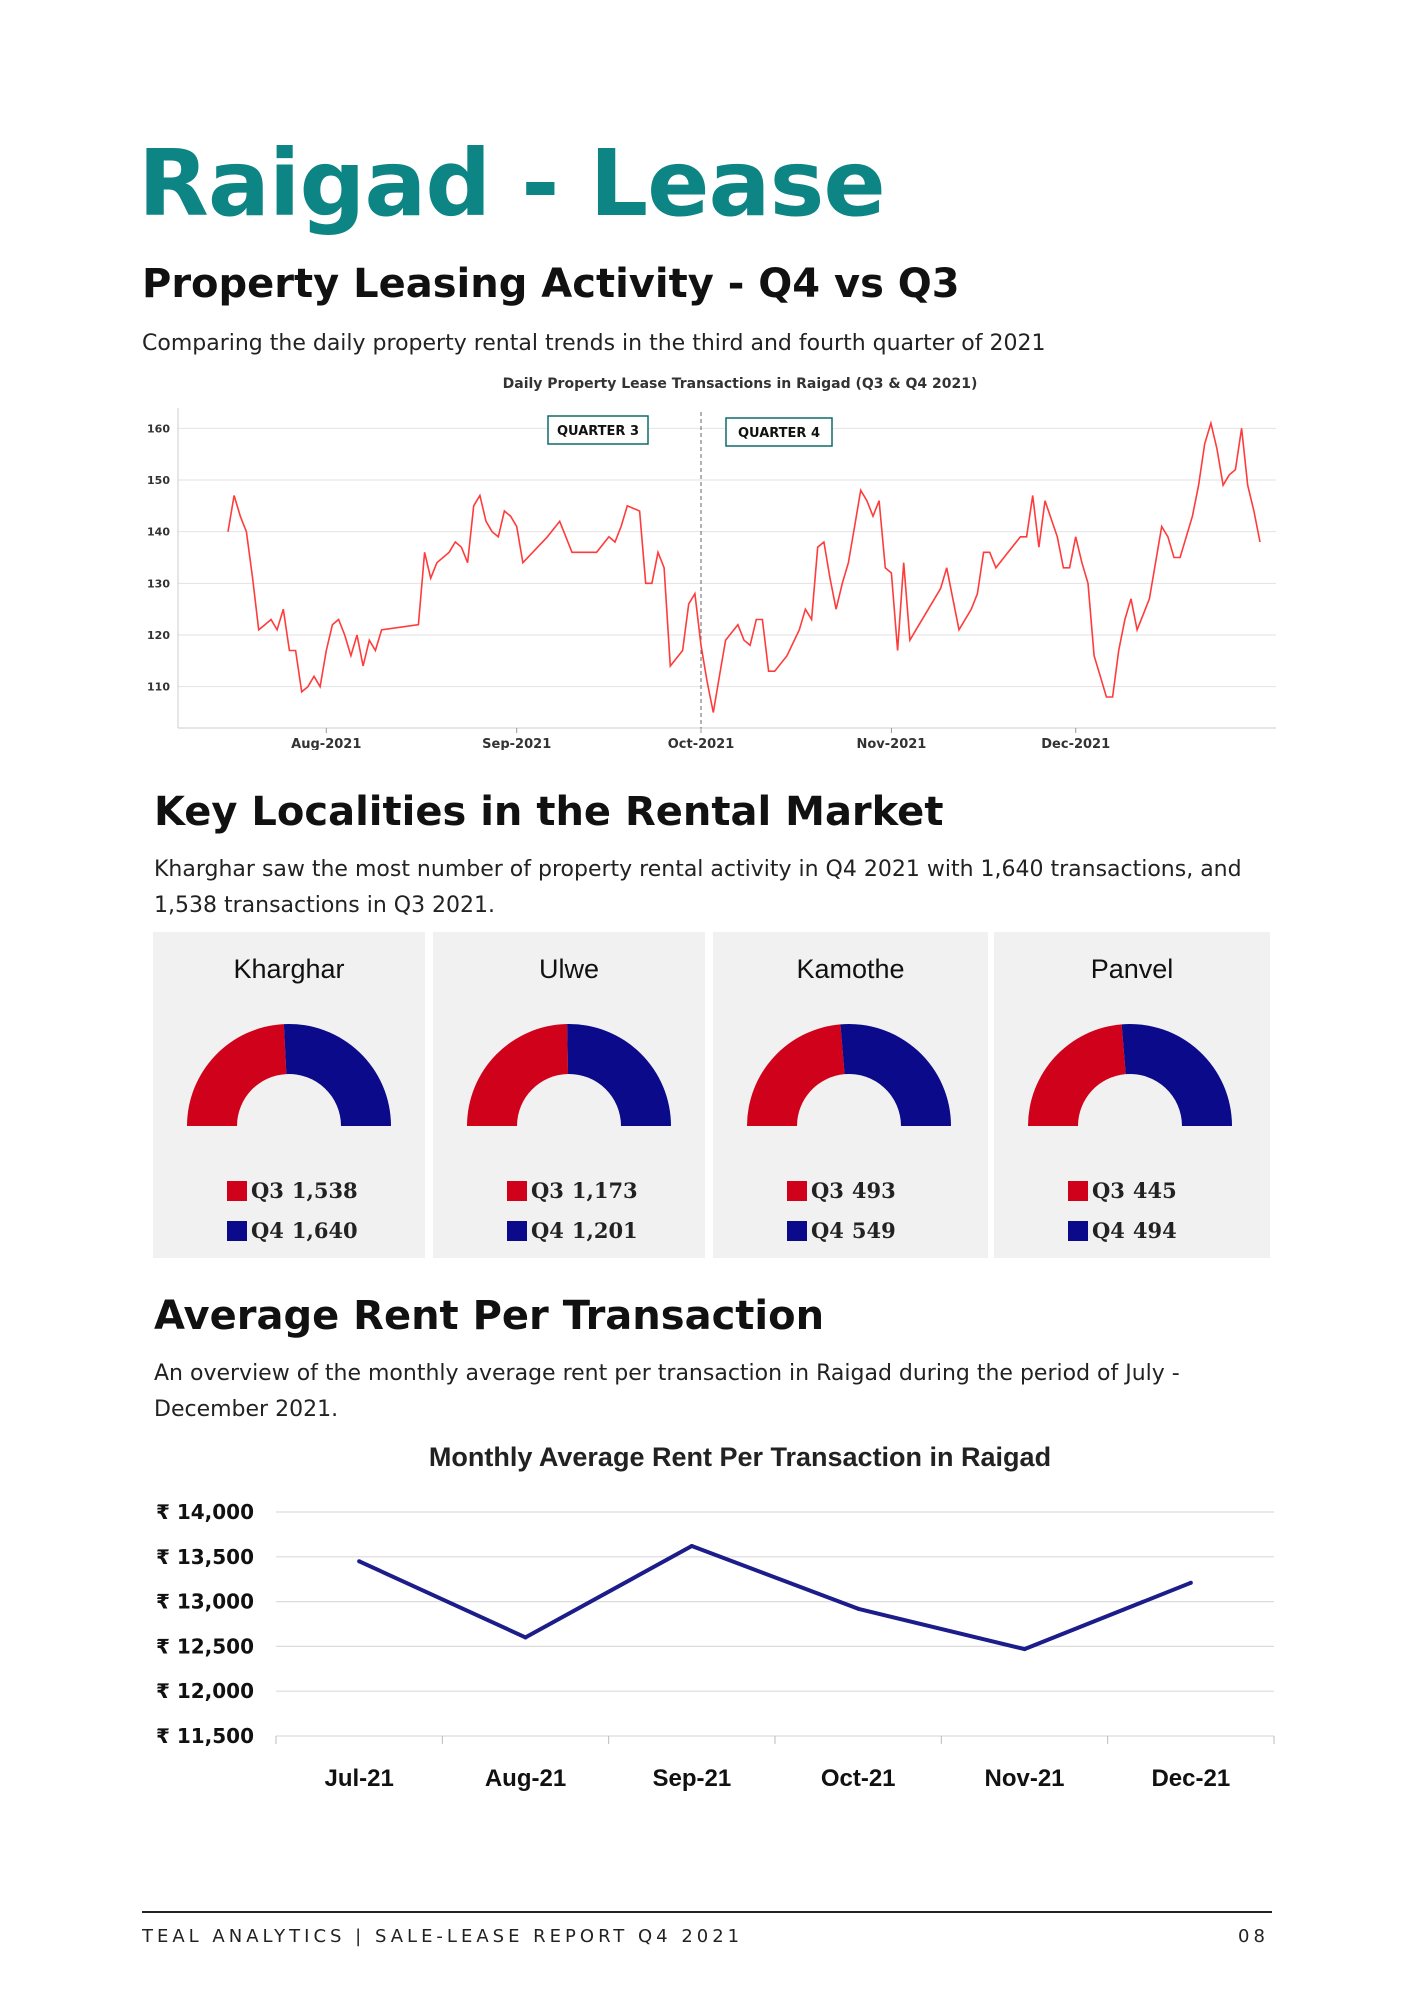  Describe the element at coordinates (358, 1778) in the screenshot. I see `x-tick-label: Jul-21` at that location.